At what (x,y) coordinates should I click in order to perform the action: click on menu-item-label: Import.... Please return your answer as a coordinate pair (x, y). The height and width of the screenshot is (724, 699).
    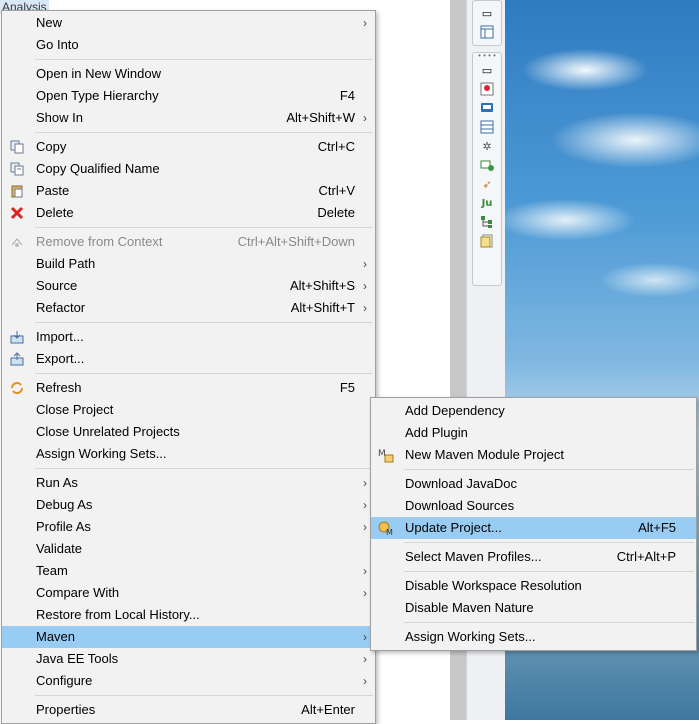
    Looking at the image, I should click on (60, 336).